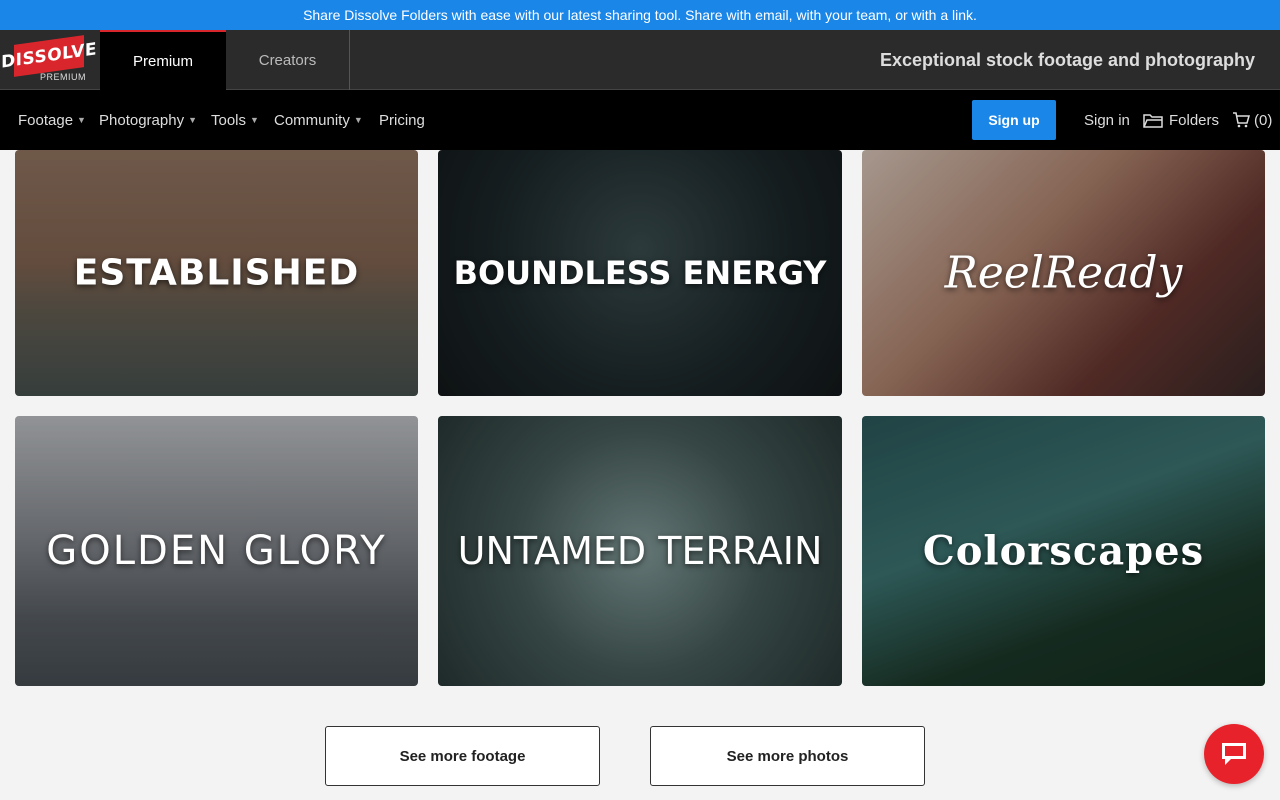 The image size is (1280, 800). Describe the element at coordinates (288, 60) in the screenshot. I see `tab-creators: Creators` at that location.